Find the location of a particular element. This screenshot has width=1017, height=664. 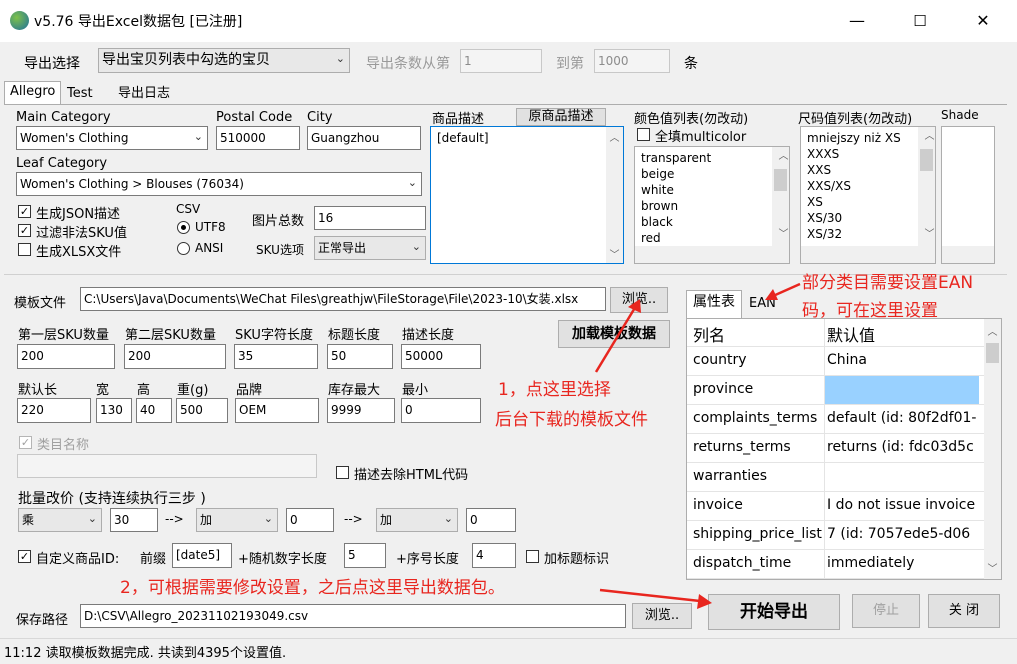

arrow-to-start is located at coordinates (650, 595).